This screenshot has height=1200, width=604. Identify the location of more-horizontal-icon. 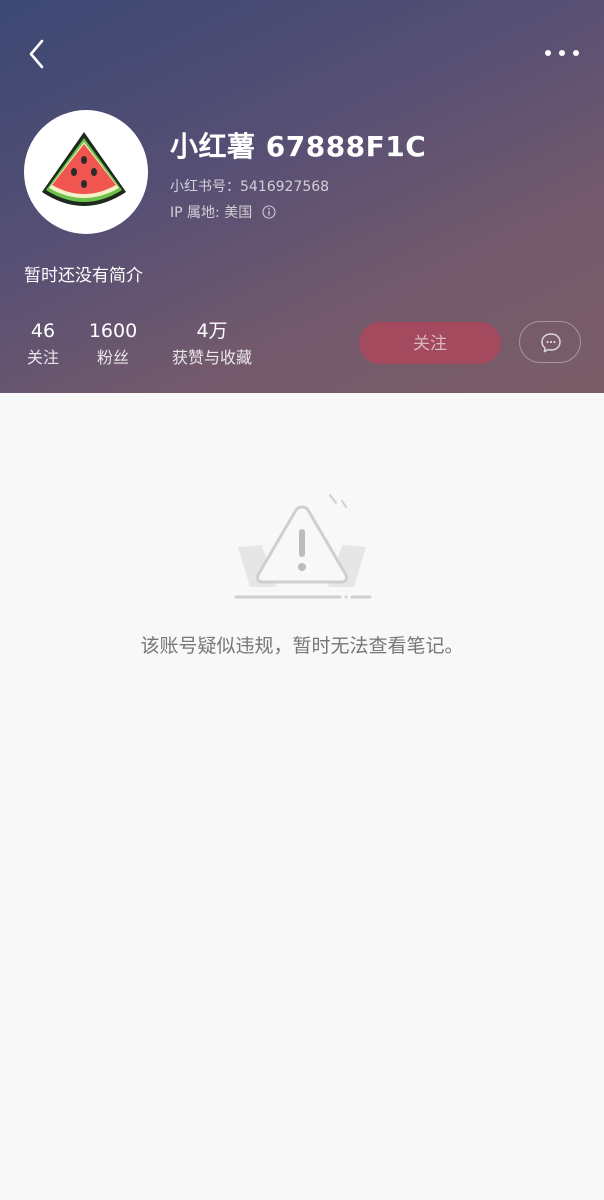
(562, 53).